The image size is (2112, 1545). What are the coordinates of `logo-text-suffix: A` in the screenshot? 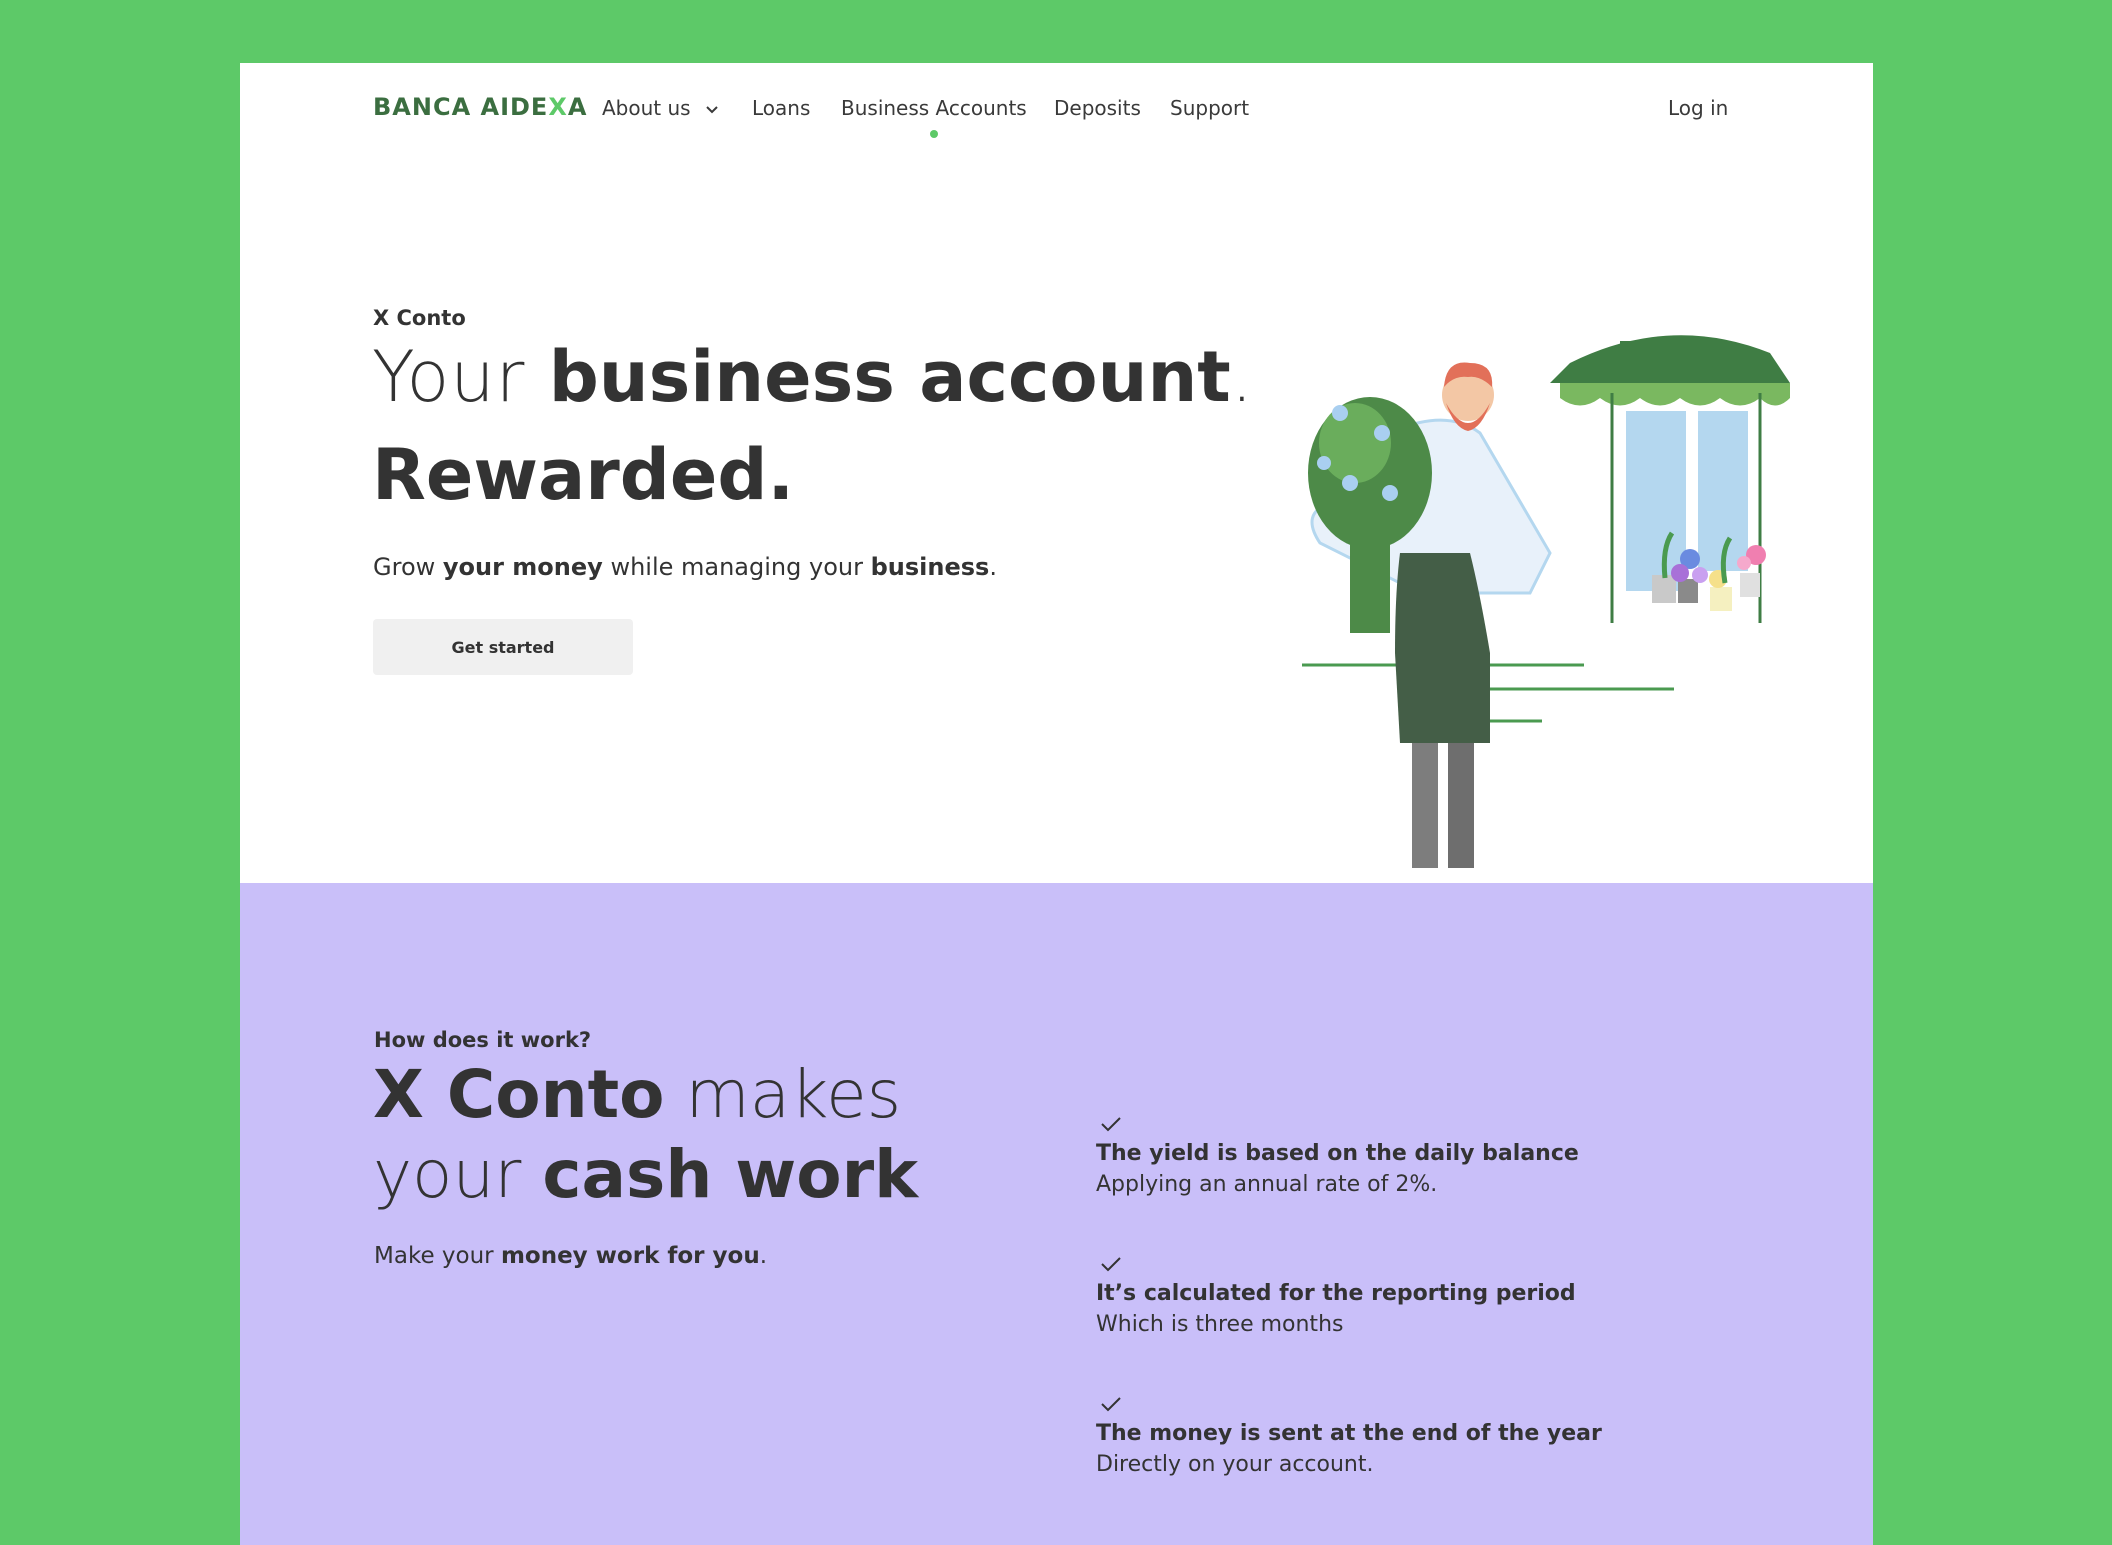 It's located at (577, 107).